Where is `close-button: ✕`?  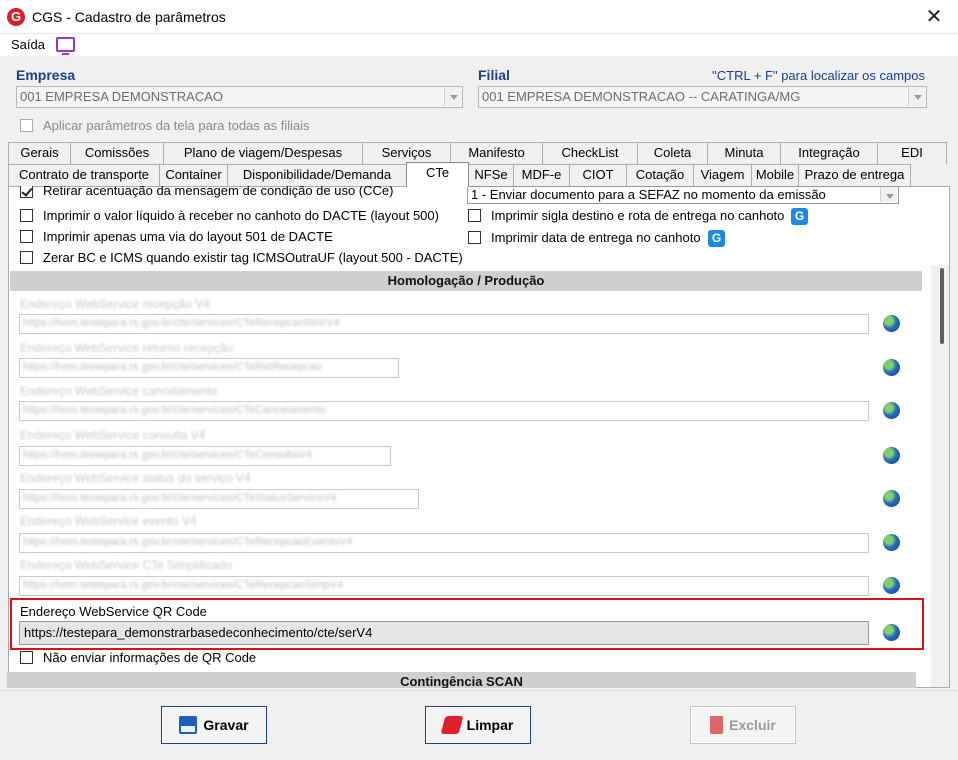 close-button: ✕ is located at coordinates (934, 17).